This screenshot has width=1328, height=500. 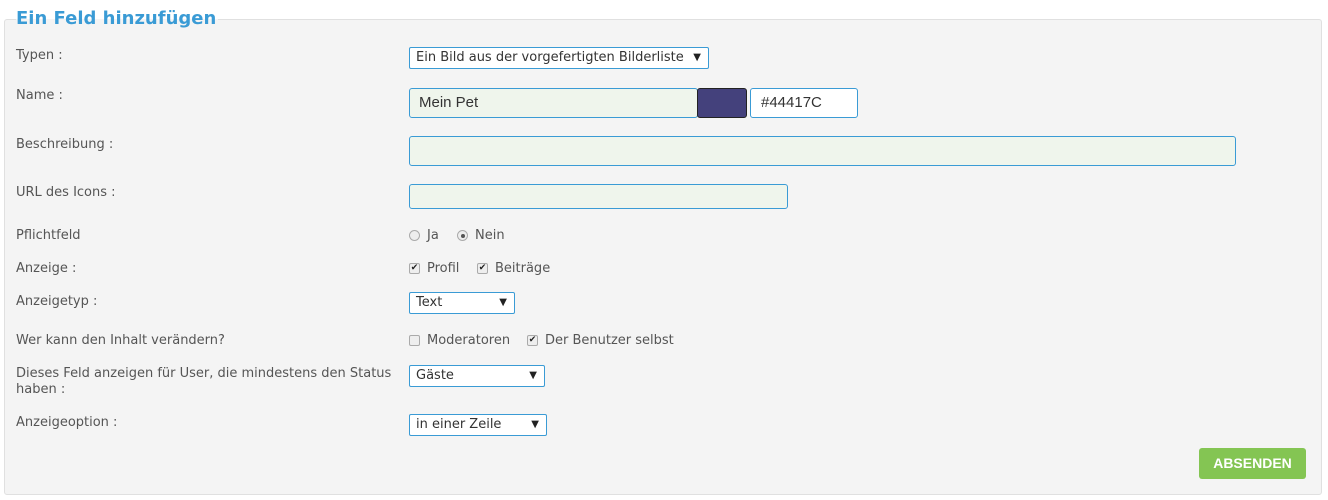 What do you see at coordinates (477, 376) in the screenshot?
I see `status-select: Gäste ▼` at bounding box center [477, 376].